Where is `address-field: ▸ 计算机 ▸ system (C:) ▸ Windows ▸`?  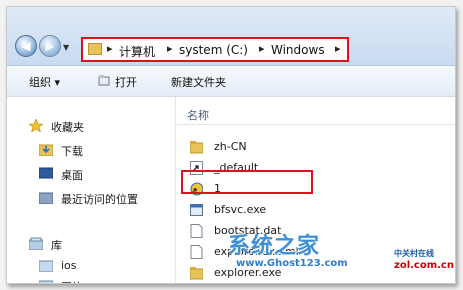
address-field: ▸ 计算机 ▸ system (C:) ▸ Windows ▸ is located at coordinates (215, 49).